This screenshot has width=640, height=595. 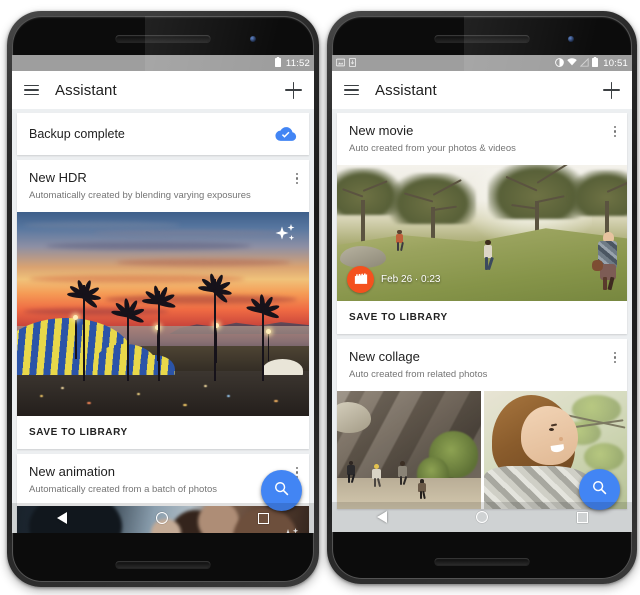 I want to click on movie-icon, so click(x=360, y=279).